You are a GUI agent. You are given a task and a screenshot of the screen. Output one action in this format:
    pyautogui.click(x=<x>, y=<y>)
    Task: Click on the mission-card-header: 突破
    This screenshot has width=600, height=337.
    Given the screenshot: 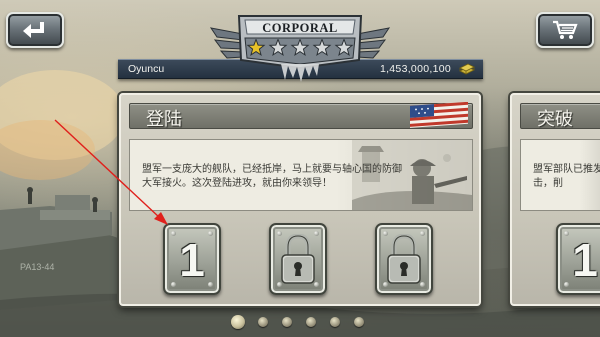 What is the action you would take?
    pyautogui.click(x=560, y=116)
    